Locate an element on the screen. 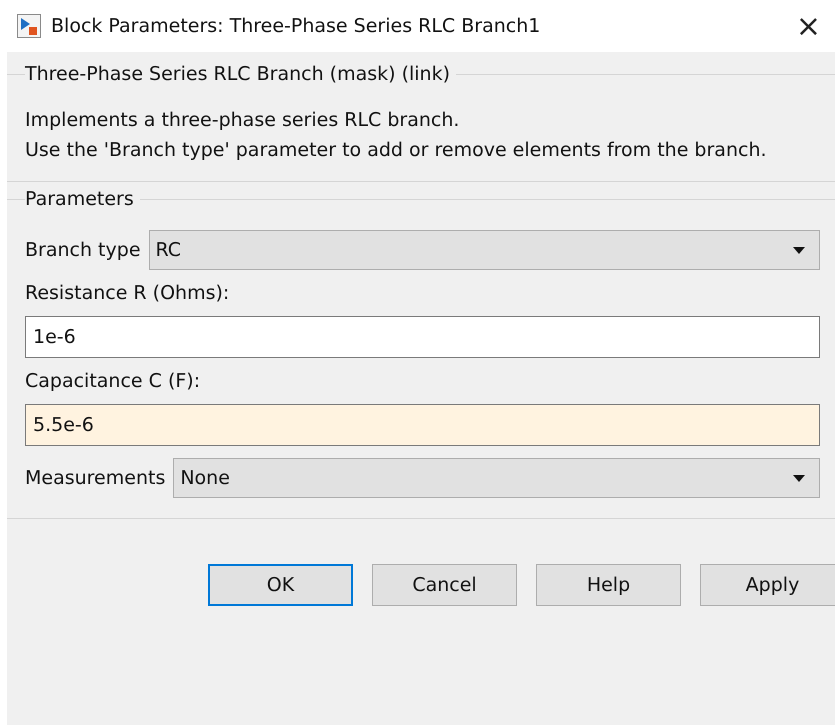 The height and width of the screenshot is (725, 835). close-button: × is located at coordinates (808, 26).